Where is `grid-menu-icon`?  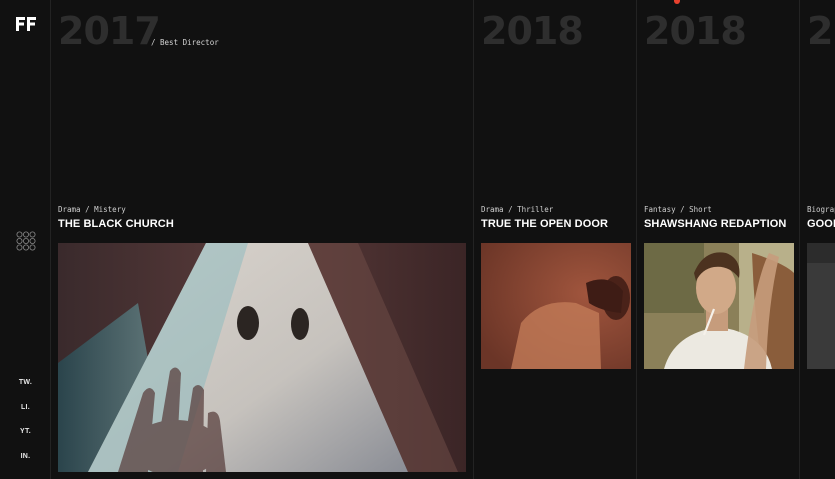
grid-menu-icon is located at coordinates (26, 241).